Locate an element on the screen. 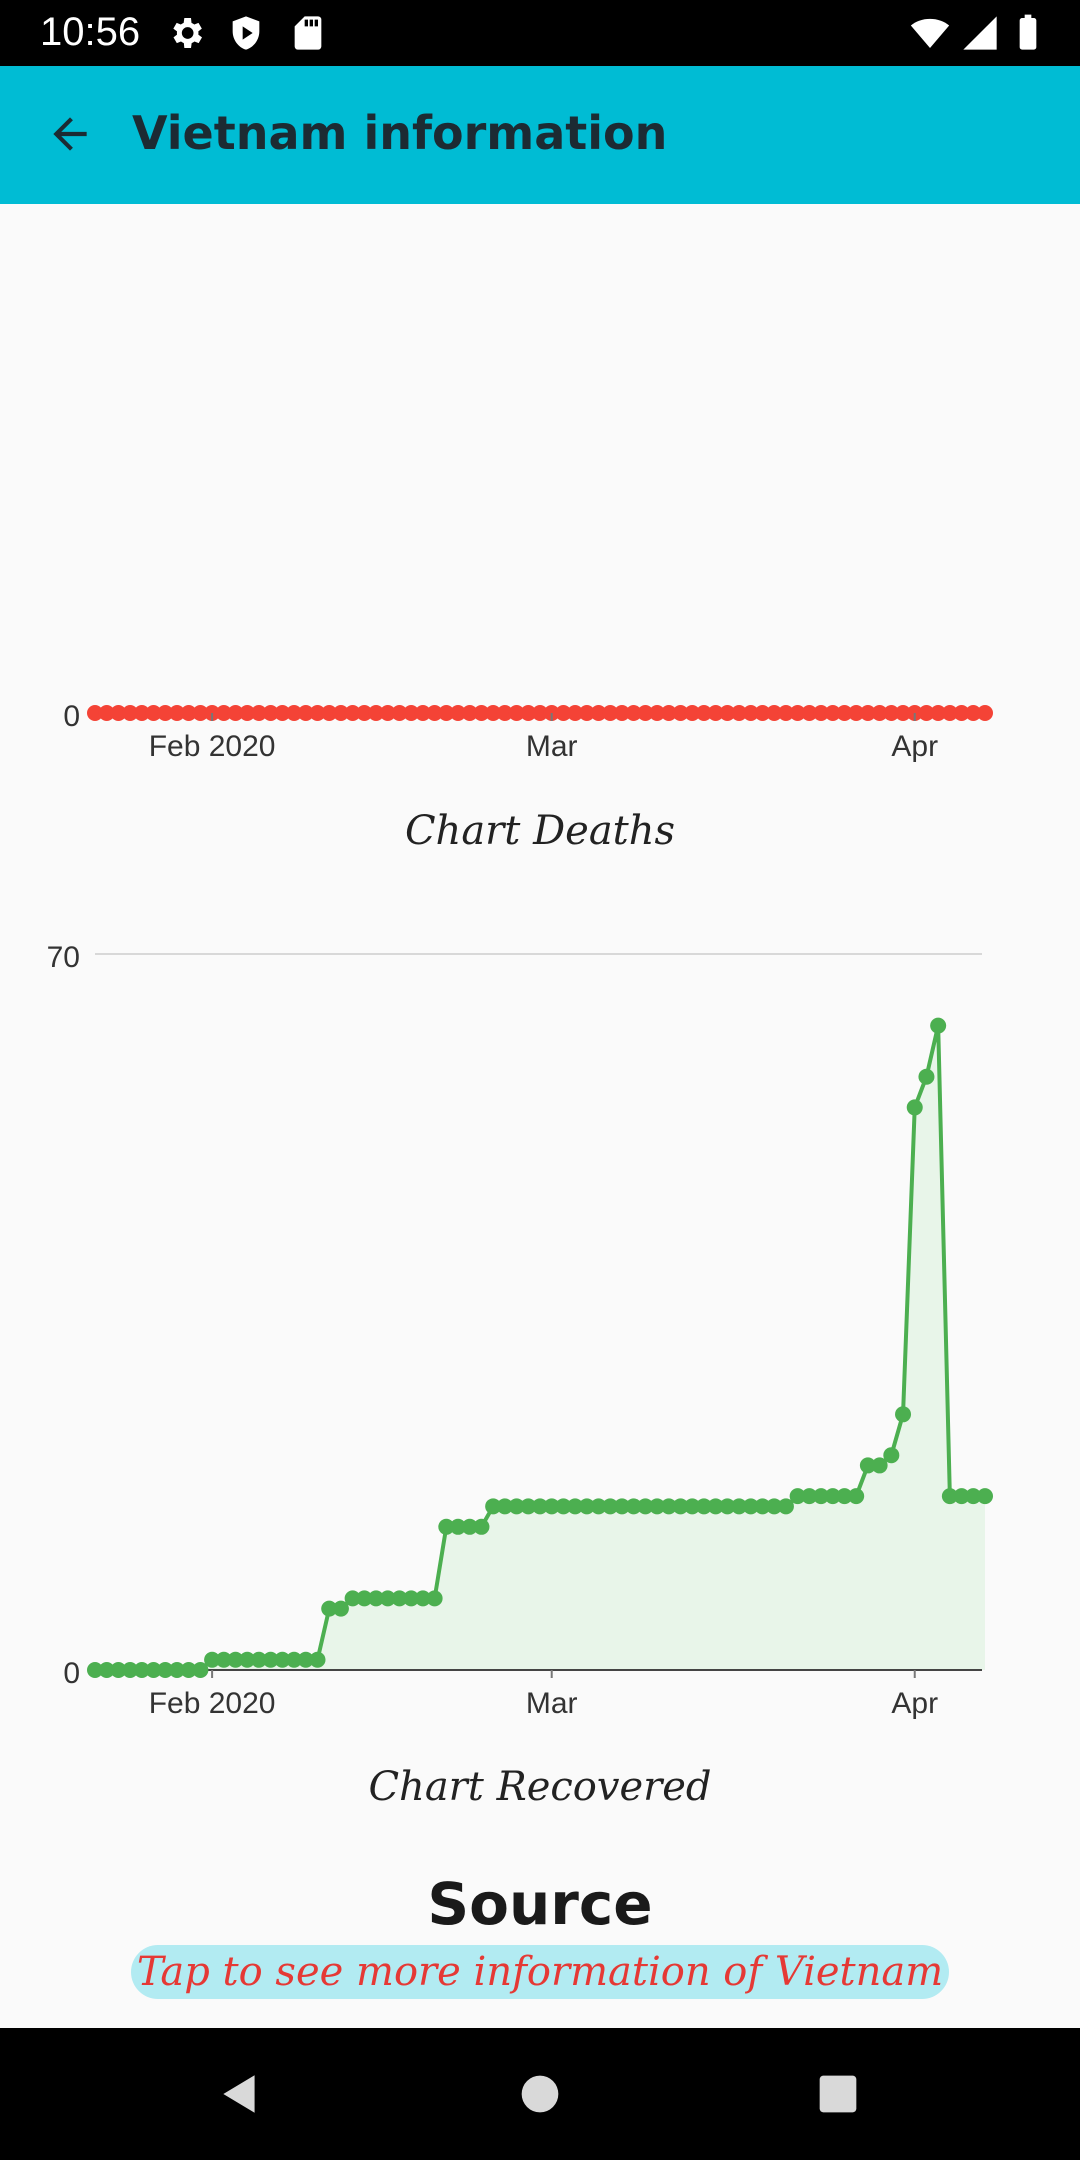 The height and width of the screenshot is (2160, 1080). signal-icon is located at coordinates (980, 33).